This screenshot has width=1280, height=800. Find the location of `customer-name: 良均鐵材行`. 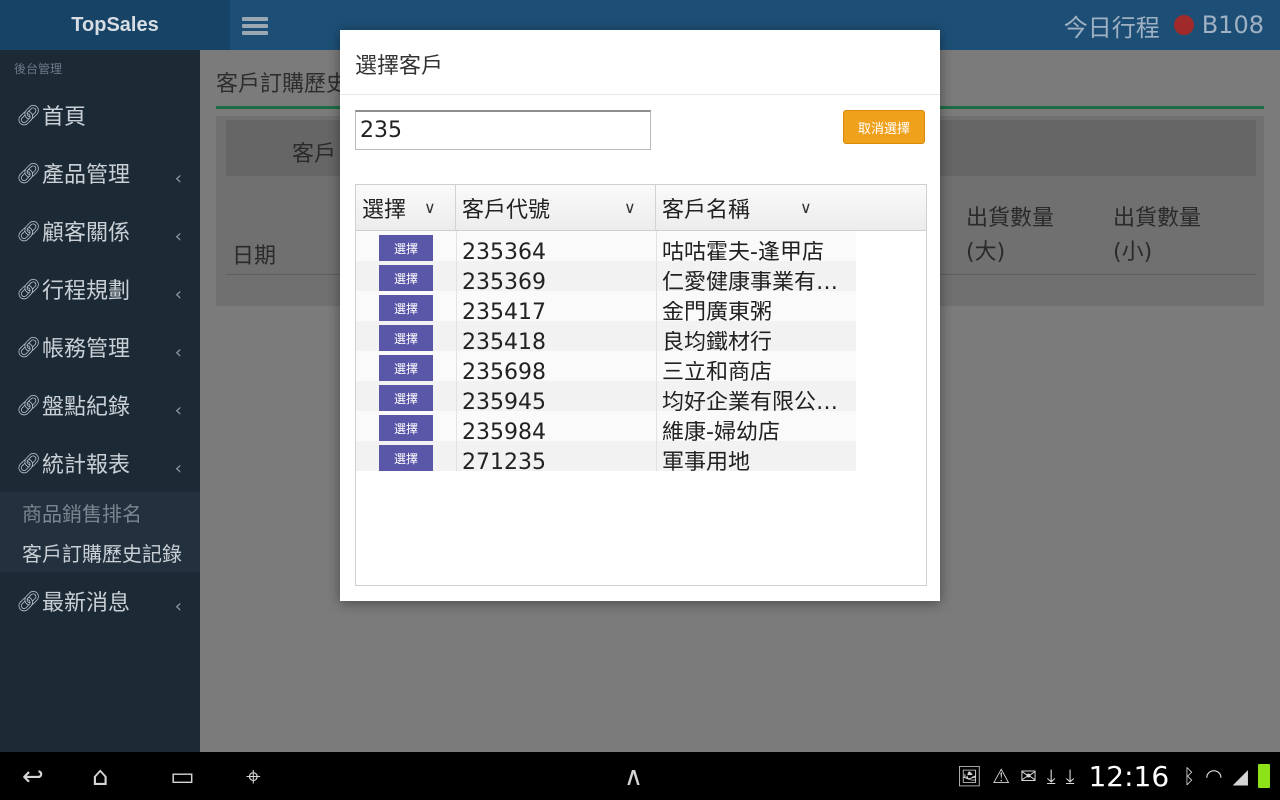

customer-name: 良均鐵材行 is located at coordinates (717, 342).